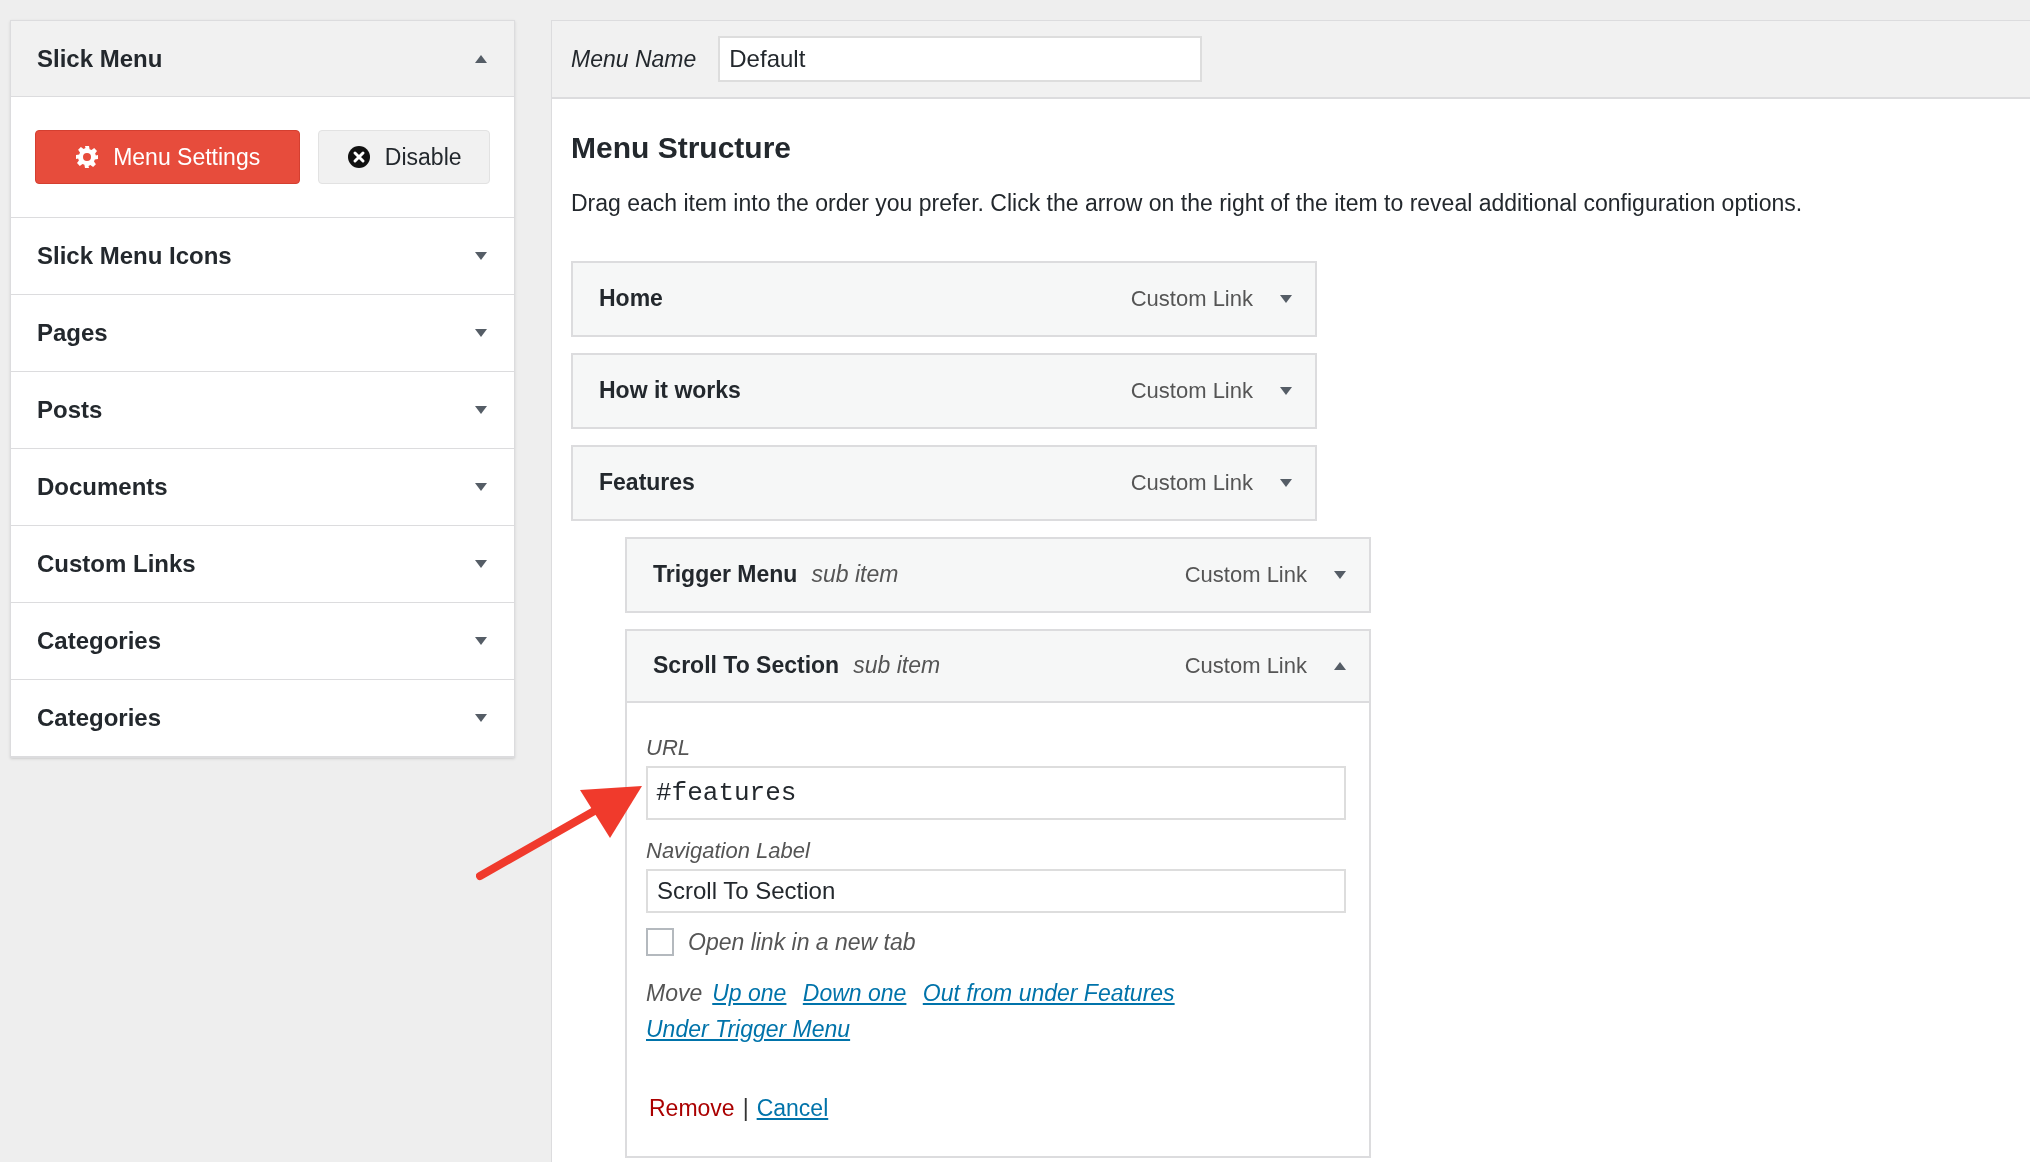  Describe the element at coordinates (802, 942) in the screenshot. I see `checkbox-label: Open link in a new tab` at that location.